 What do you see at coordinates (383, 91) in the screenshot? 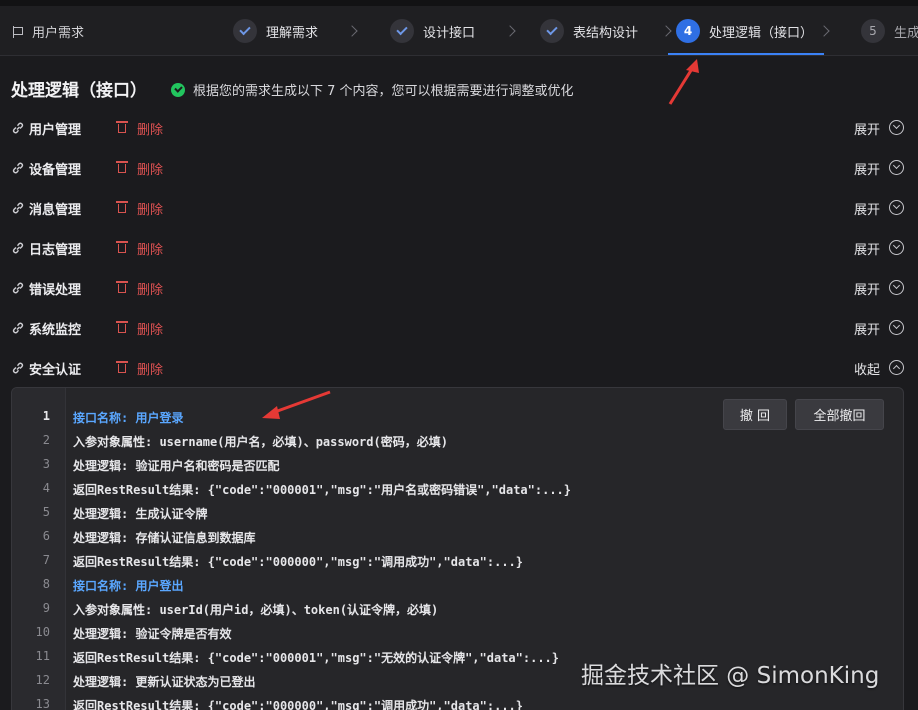
I see `notice-text: 根据您的需求生成以下 7 个内容，您可以根据需要进行调整或优化` at bounding box center [383, 91].